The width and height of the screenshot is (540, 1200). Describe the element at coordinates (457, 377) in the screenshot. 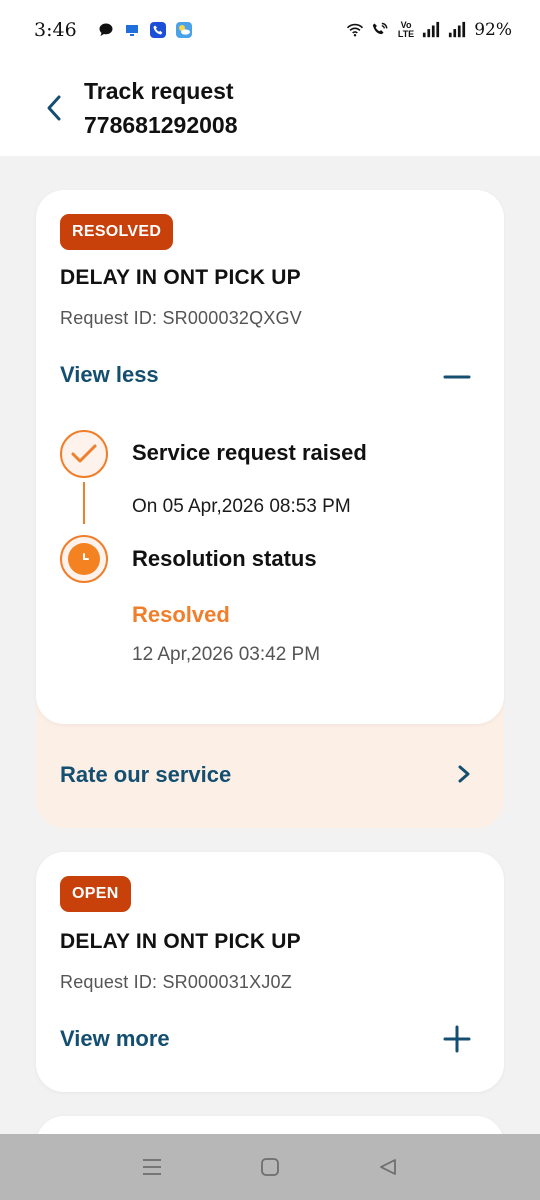

I see `minus-icon` at that location.